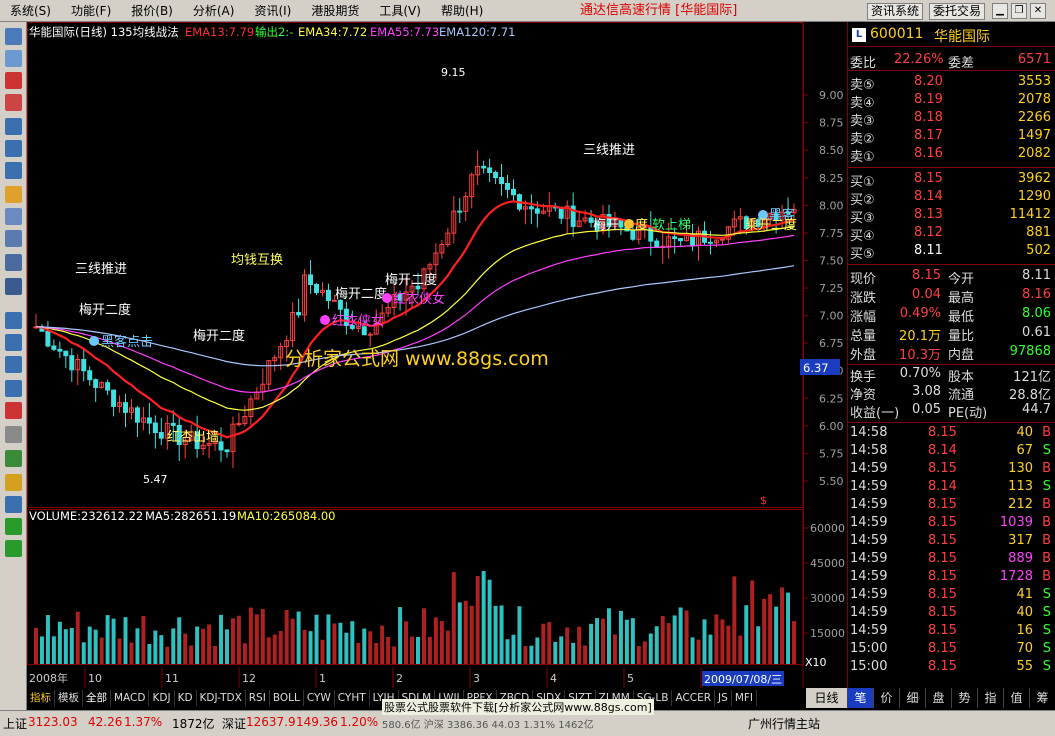  What do you see at coordinates (816, 662) in the screenshot?
I see `x10-label: X10` at bounding box center [816, 662].